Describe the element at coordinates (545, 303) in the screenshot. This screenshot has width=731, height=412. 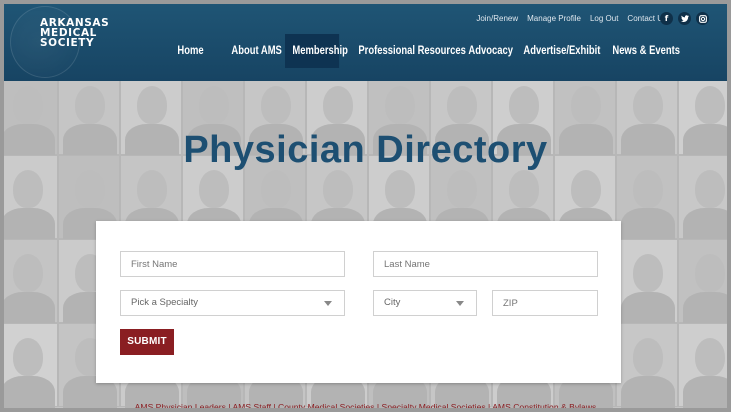
I see `zip-input` at that location.